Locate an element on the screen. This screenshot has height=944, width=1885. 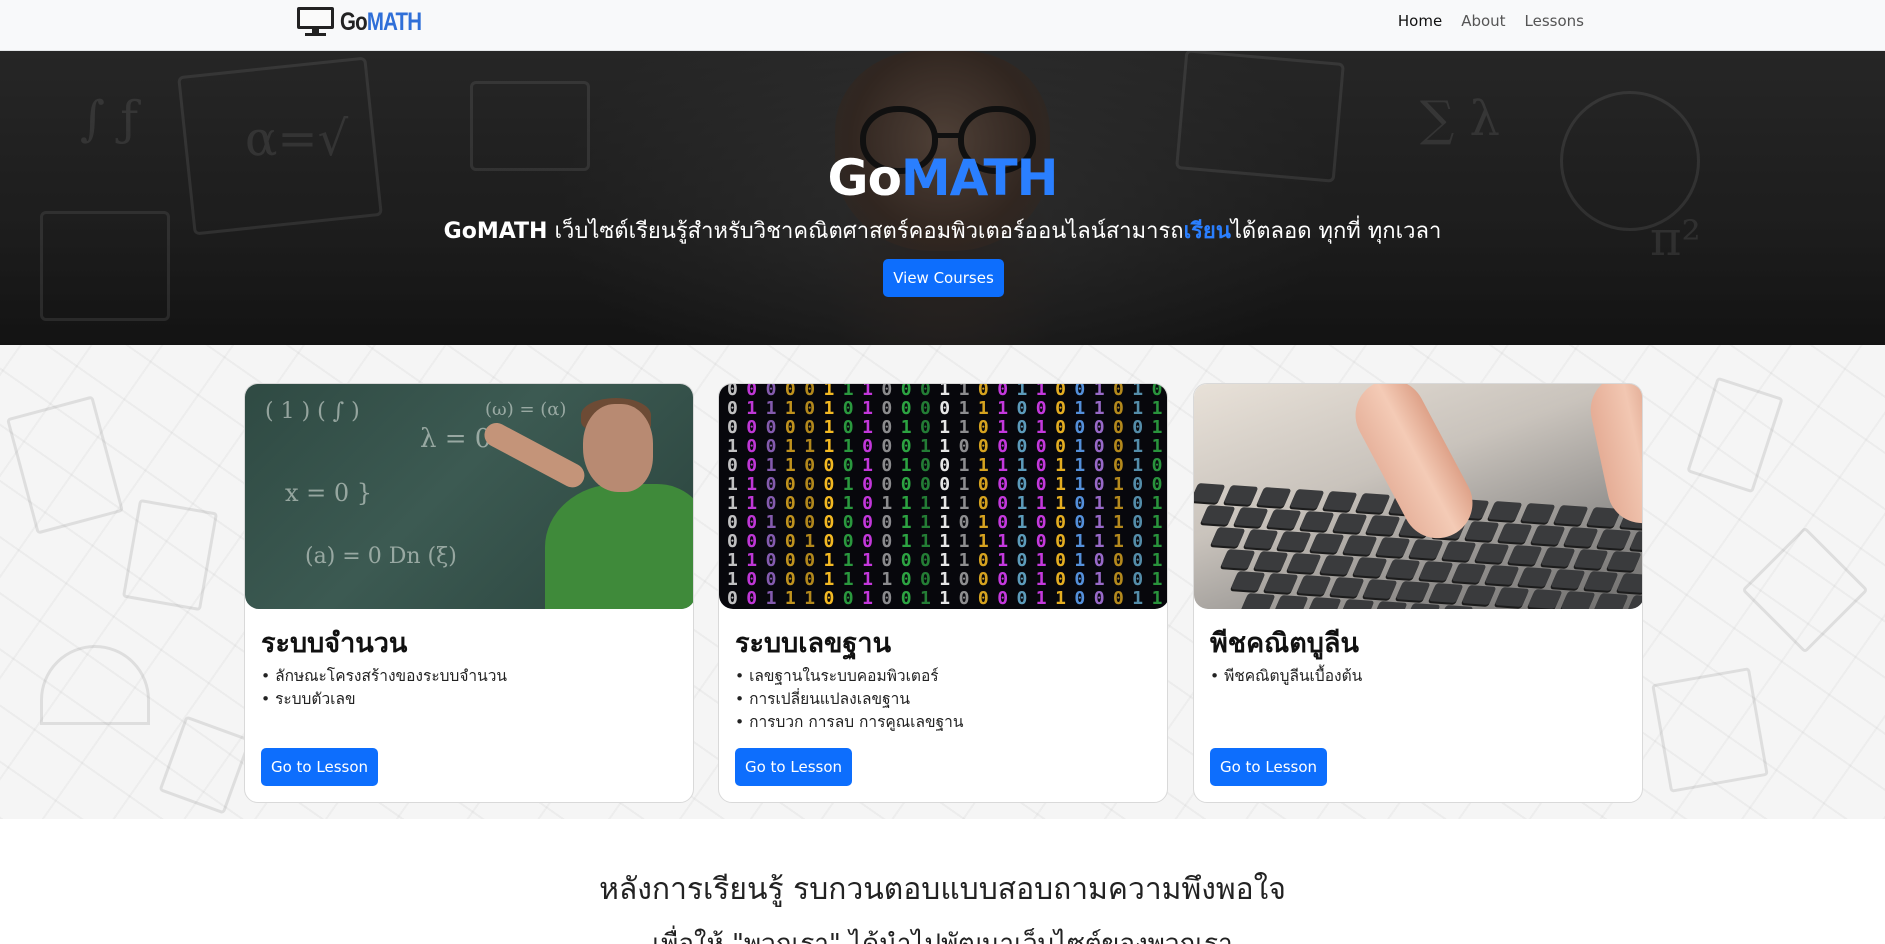
nav-link-lessons: Lessons is located at coordinates (1554, 21).